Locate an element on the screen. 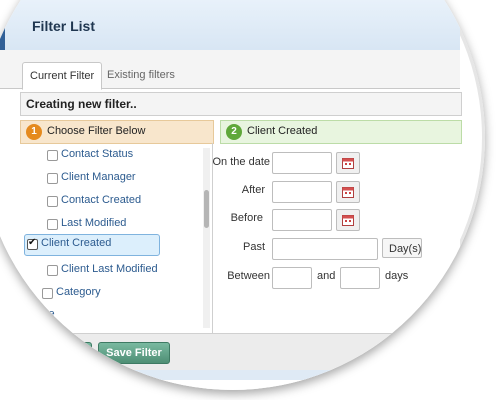 This screenshot has width=500, height=400. choose-filter-header: 1 Choose Filter Below is located at coordinates (117, 132).